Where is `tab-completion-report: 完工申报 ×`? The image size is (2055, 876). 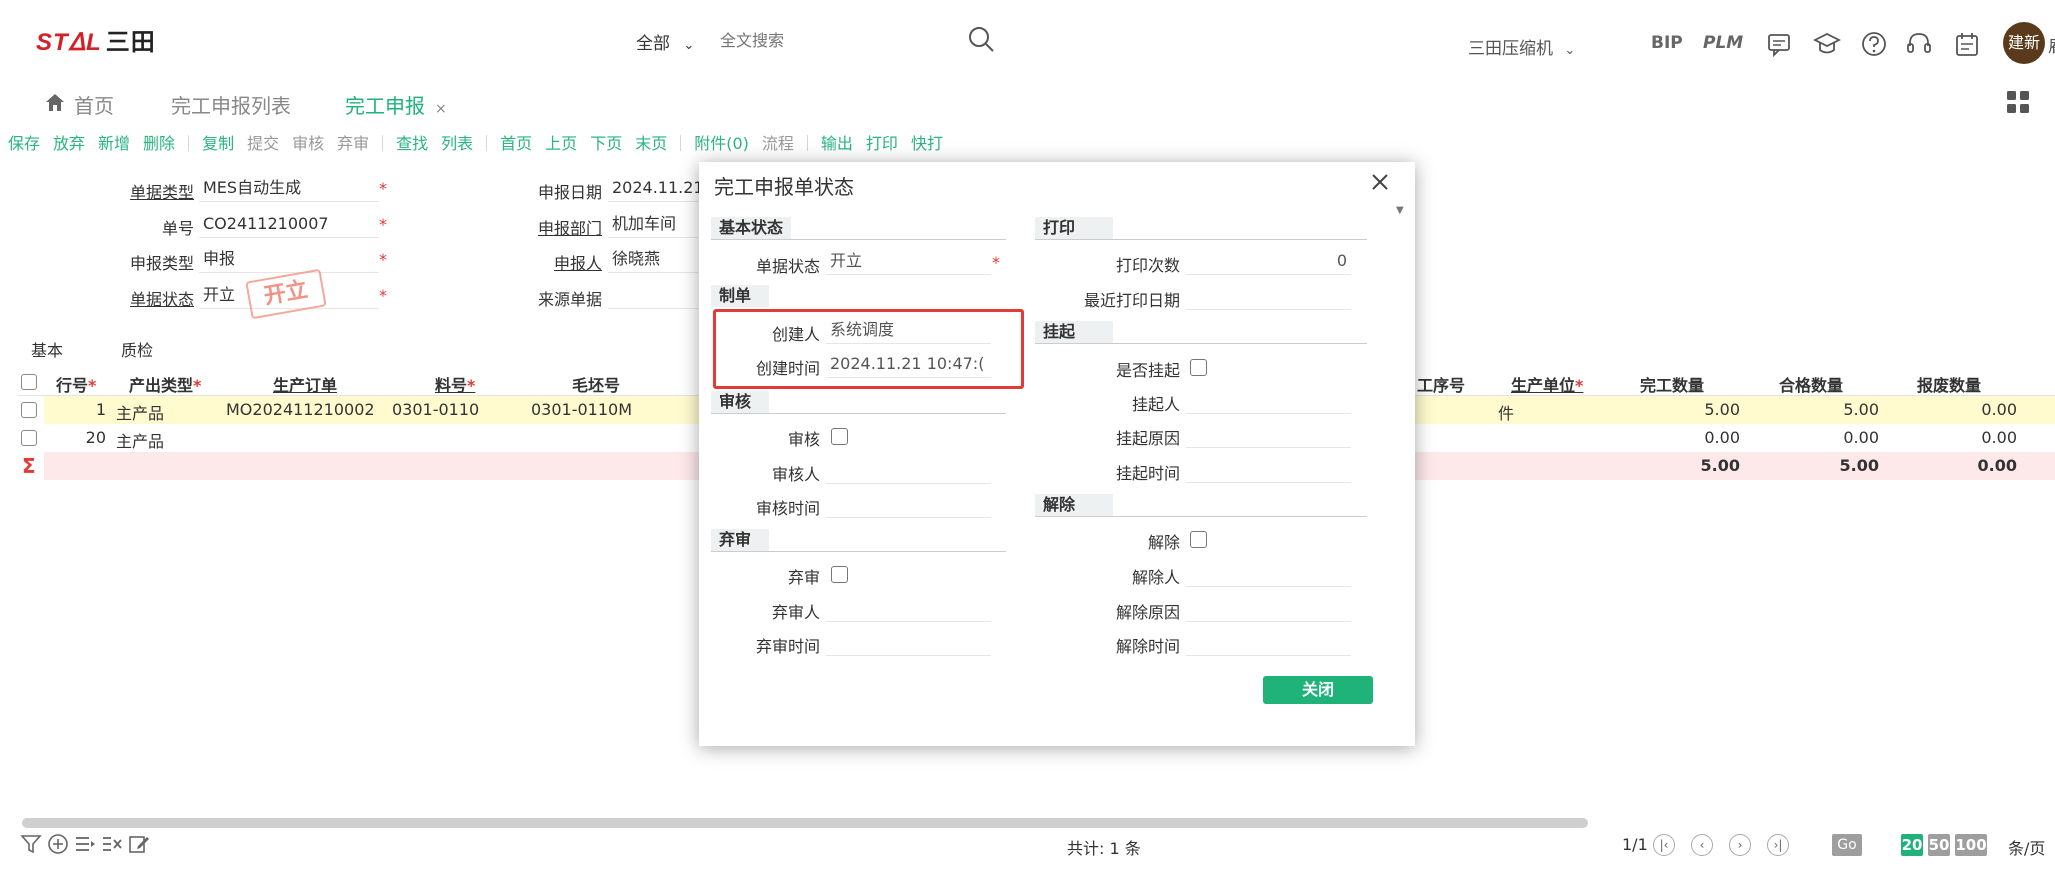 tab-completion-report: 完工申报 × is located at coordinates (396, 104).